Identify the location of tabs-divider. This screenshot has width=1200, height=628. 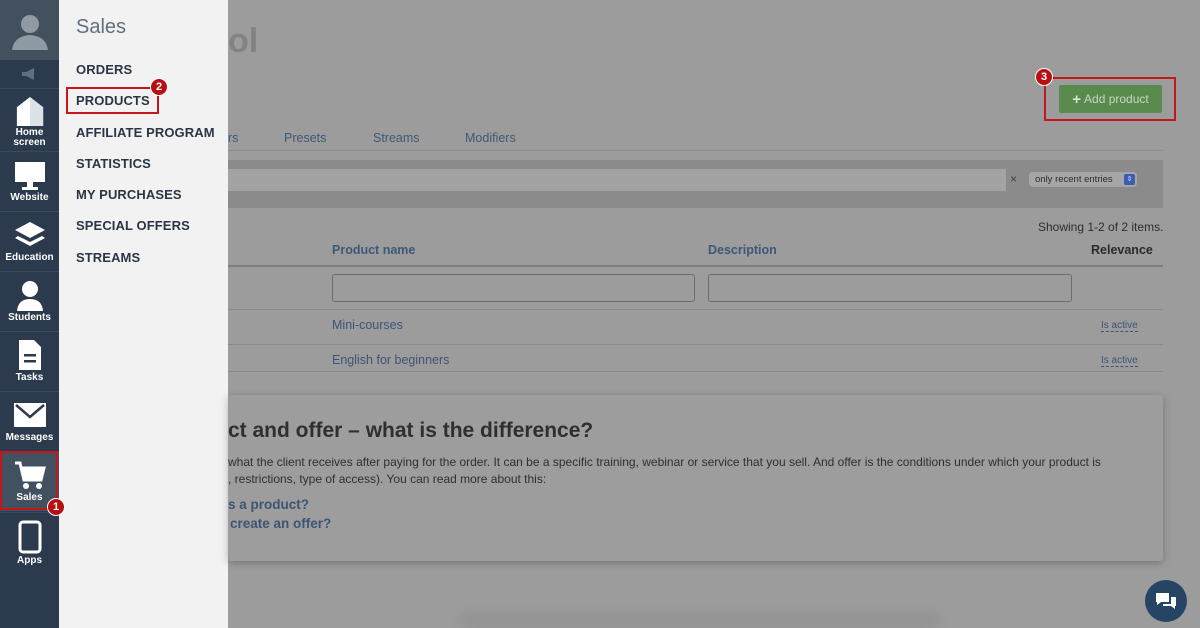
(695, 150).